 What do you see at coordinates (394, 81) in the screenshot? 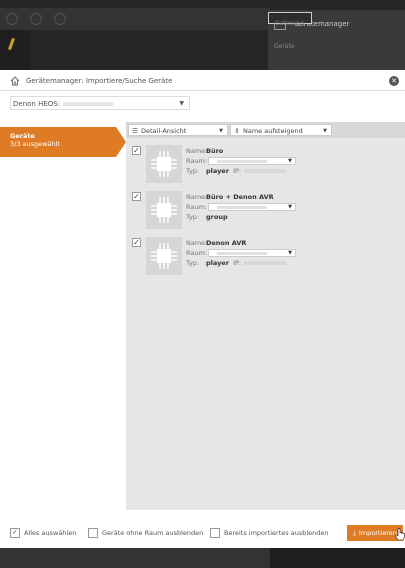
I see `close-icon: ✕` at bounding box center [394, 81].